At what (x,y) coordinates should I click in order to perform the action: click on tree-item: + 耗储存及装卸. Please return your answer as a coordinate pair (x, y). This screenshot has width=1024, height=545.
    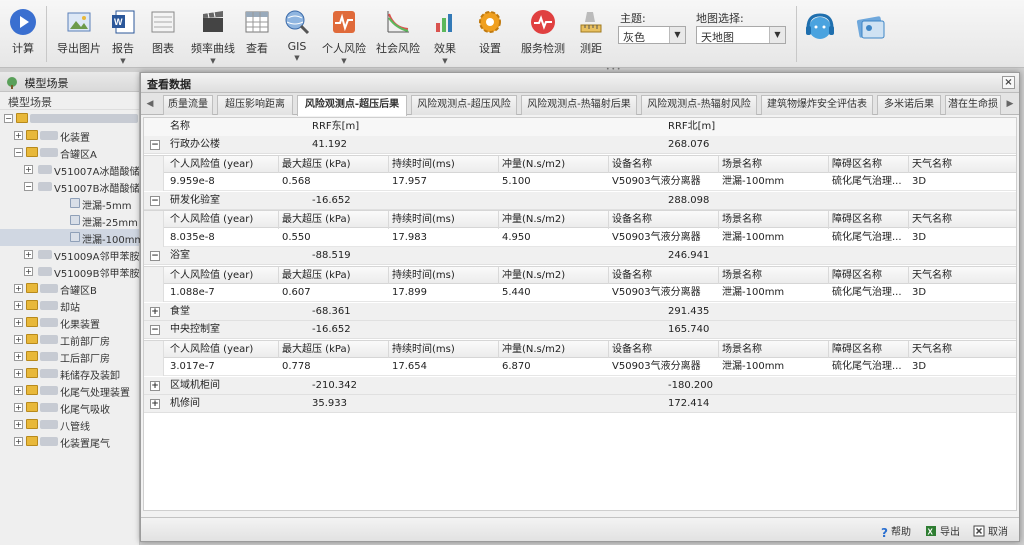
    Looking at the image, I should click on (69, 373).